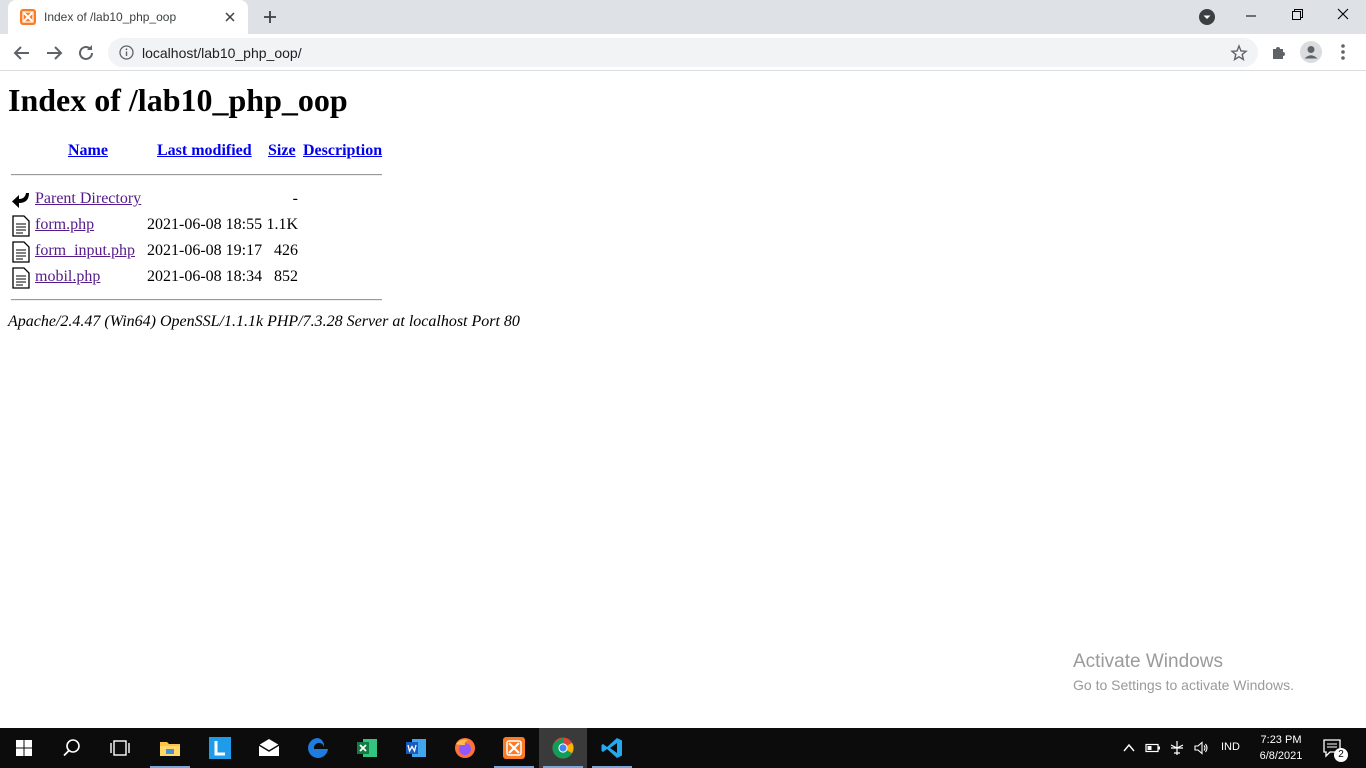 This screenshot has width=1366, height=768. Describe the element at coordinates (1239, 53) in the screenshot. I see `bookmark-star-icon` at that location.